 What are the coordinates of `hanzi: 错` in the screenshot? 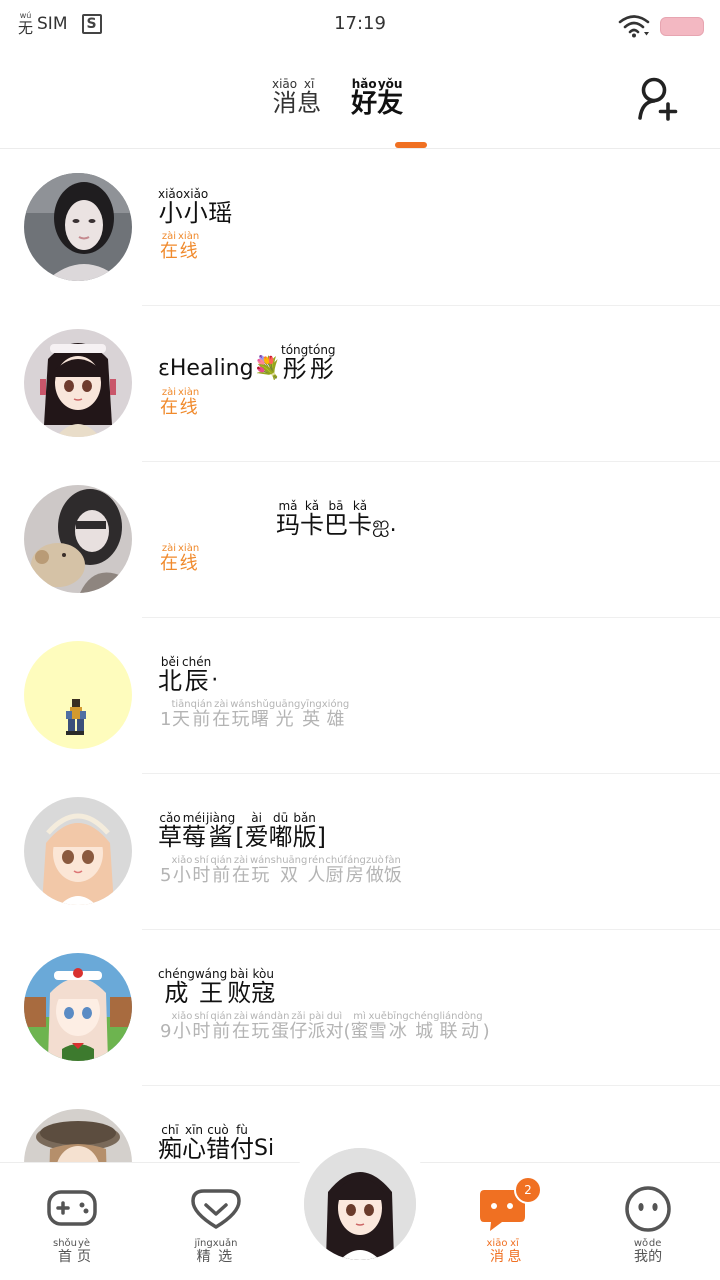 It's located at (218, 1149).